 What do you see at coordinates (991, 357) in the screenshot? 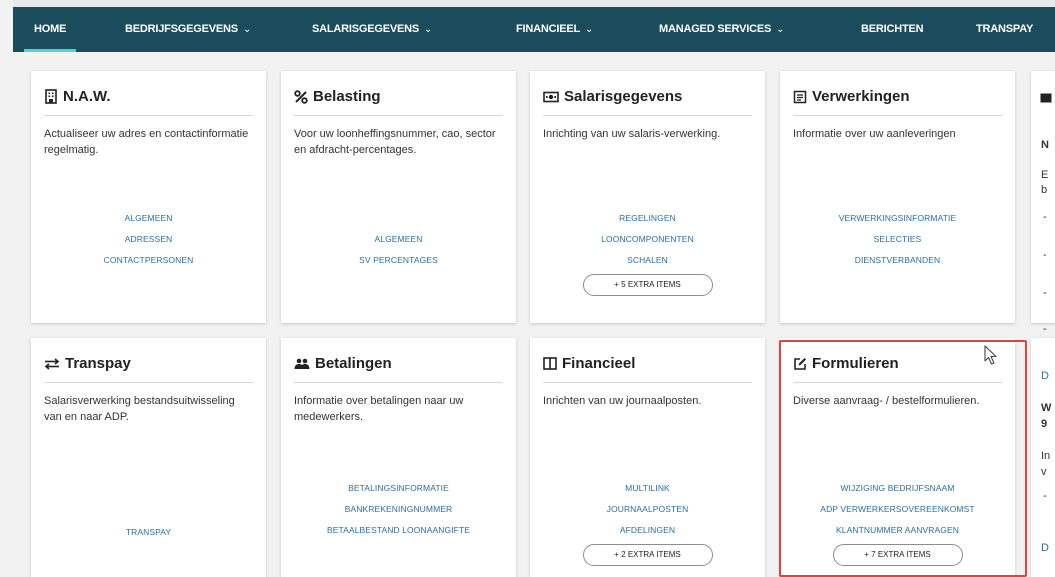
I see `mouse-pointer-icon` at bounding box center [991, 357].